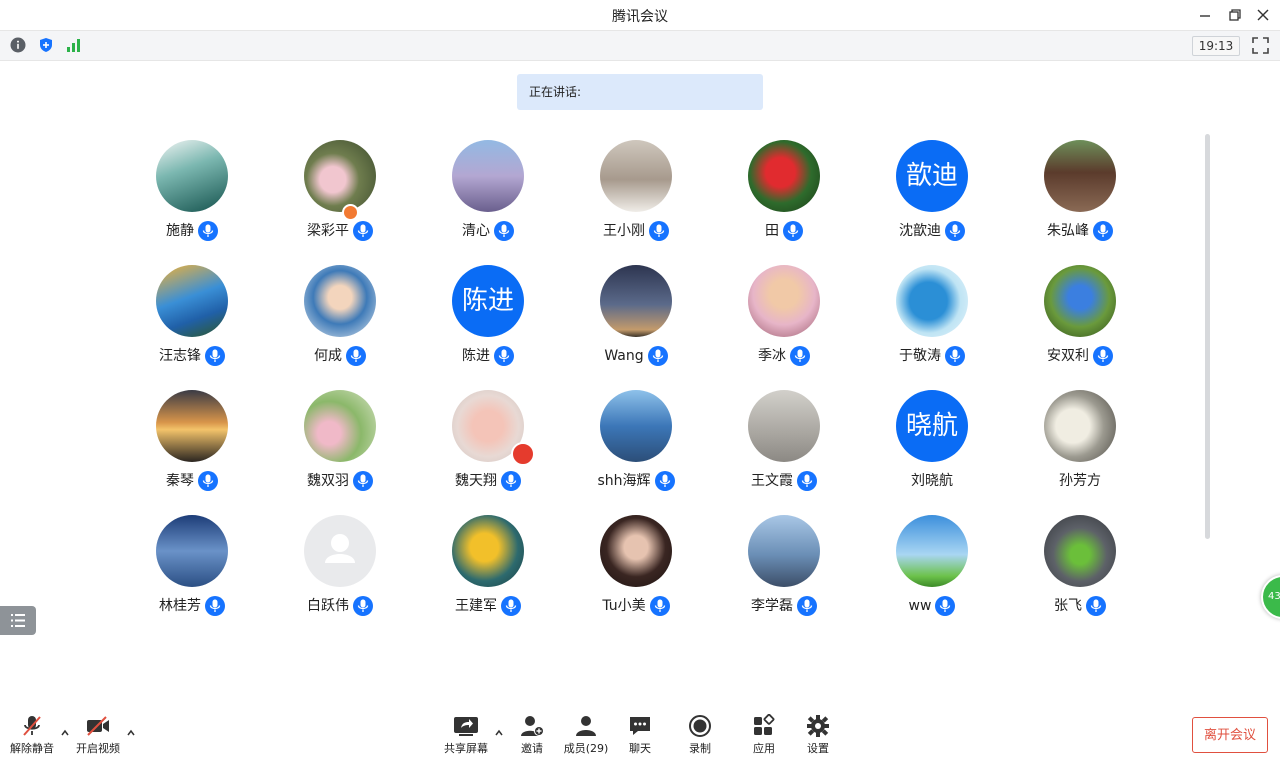 The width and height of the screenshot is (1280, 762). What do you see at coordinates (180, 606) in the screenshot?
I see `participant-name: 林桂芳` at bounding box center [180, 606].